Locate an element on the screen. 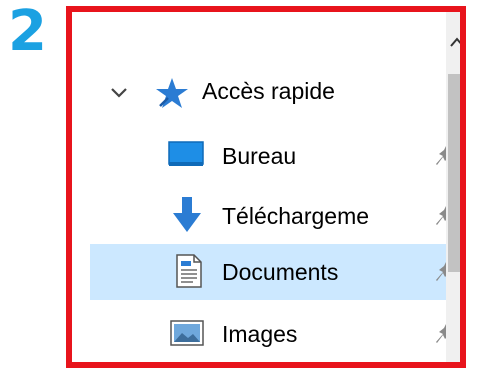  chevron-up-icon is located at coordinates (454, 44).